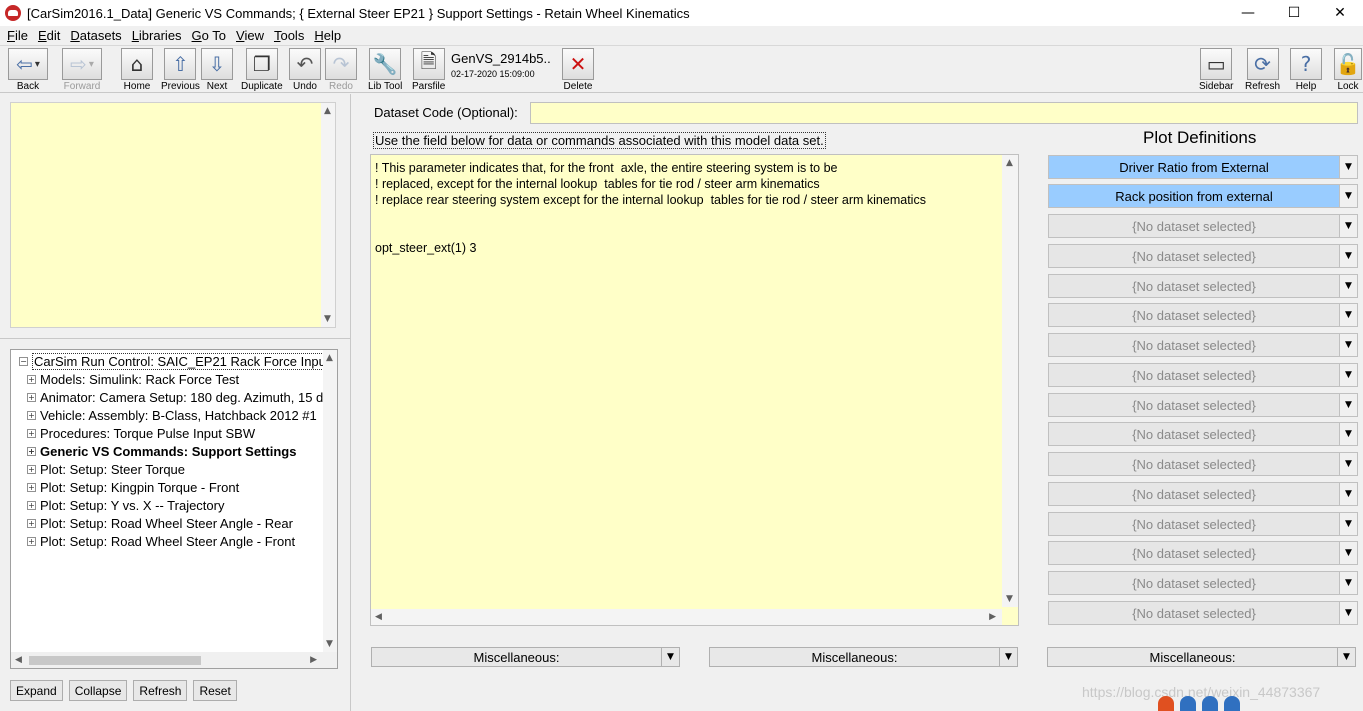 The image size is (1363, 711). I want to click on left-panel-splitter, so click(175, 340).